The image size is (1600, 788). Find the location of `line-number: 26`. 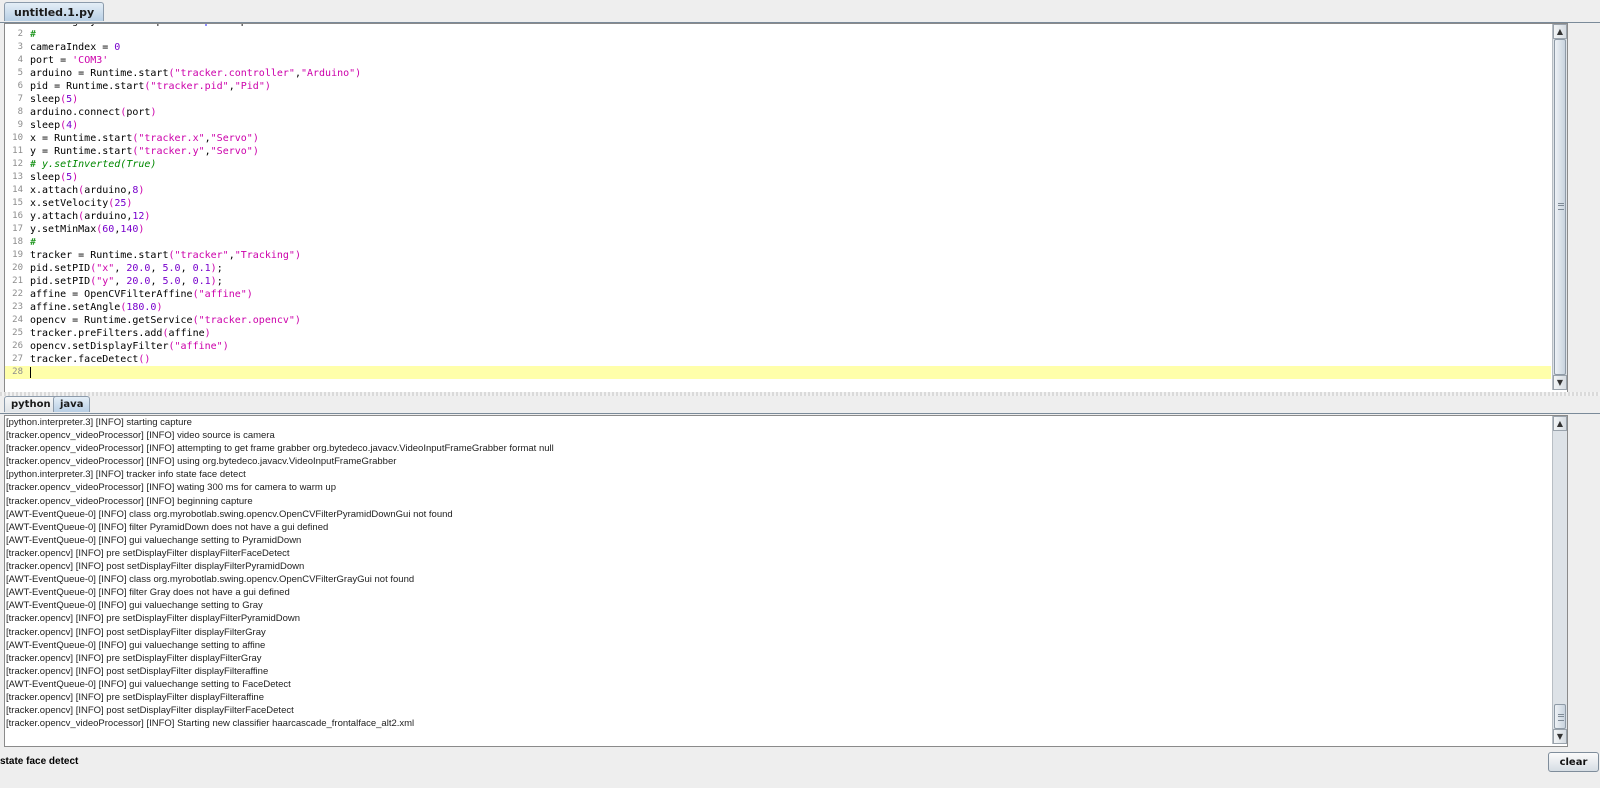

line-number: 26 is located at coordinates (17, 346).